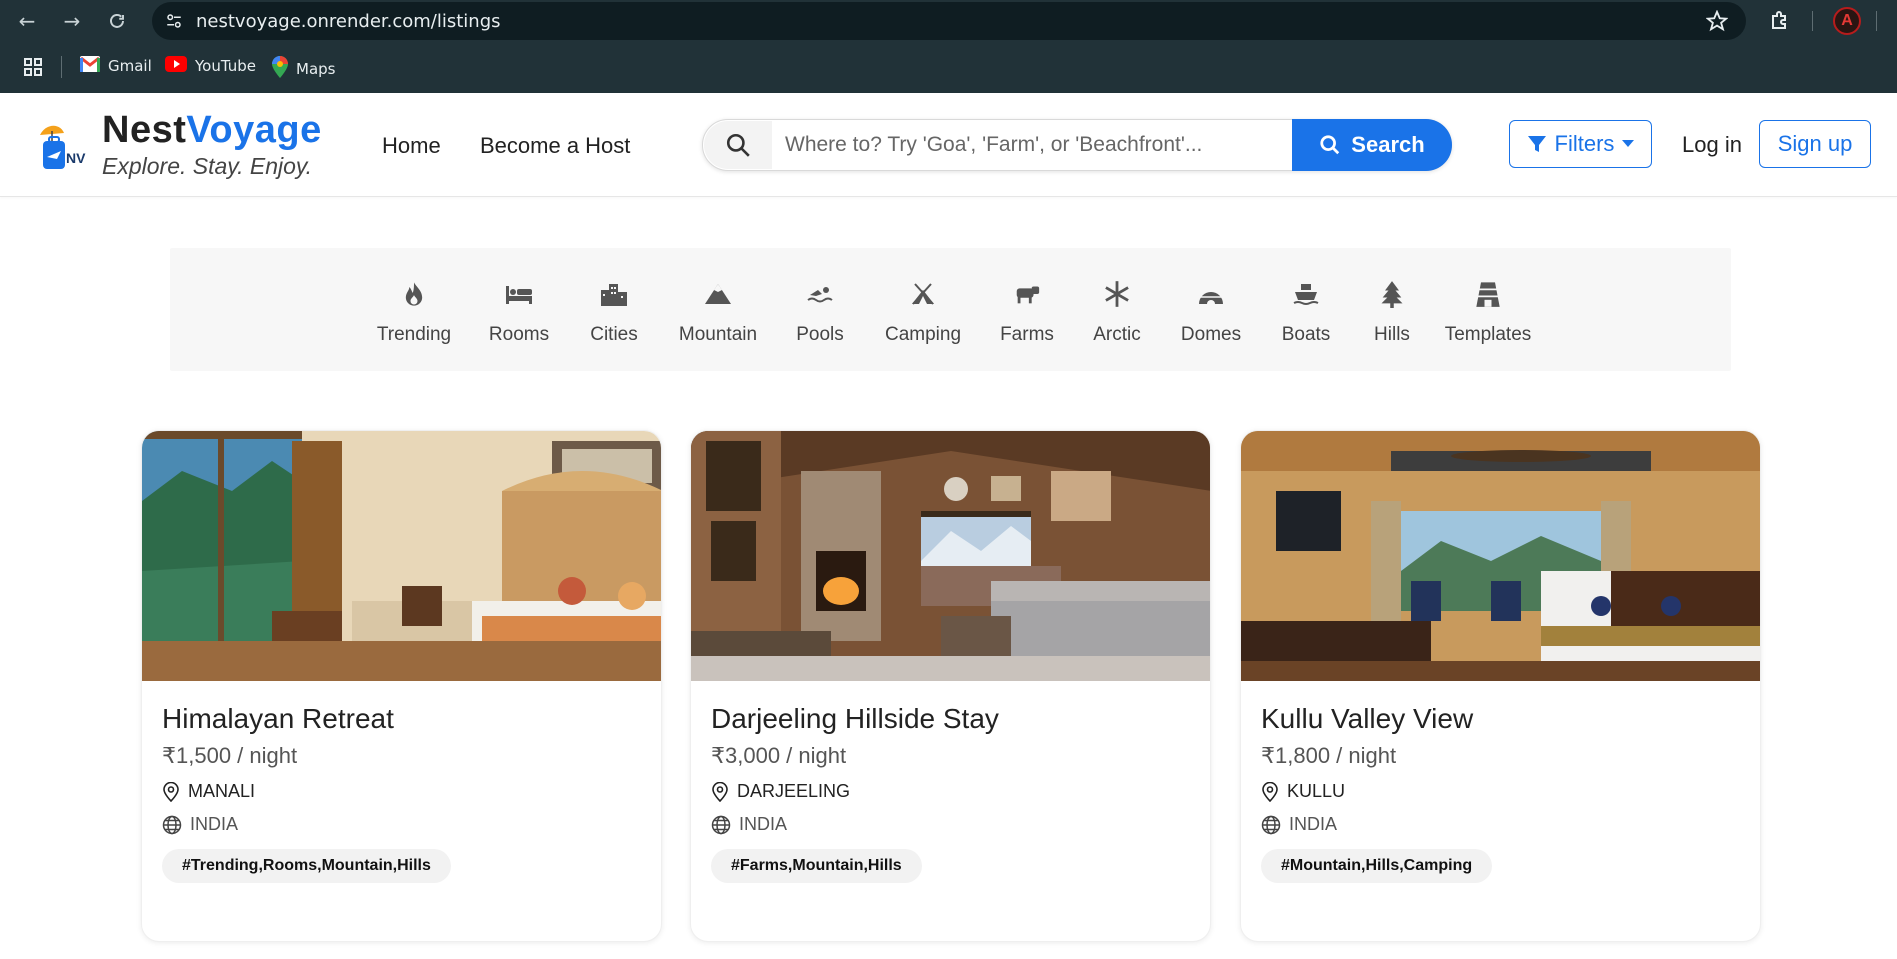  I want to click on category-trending: Trending, so click(414, 313).